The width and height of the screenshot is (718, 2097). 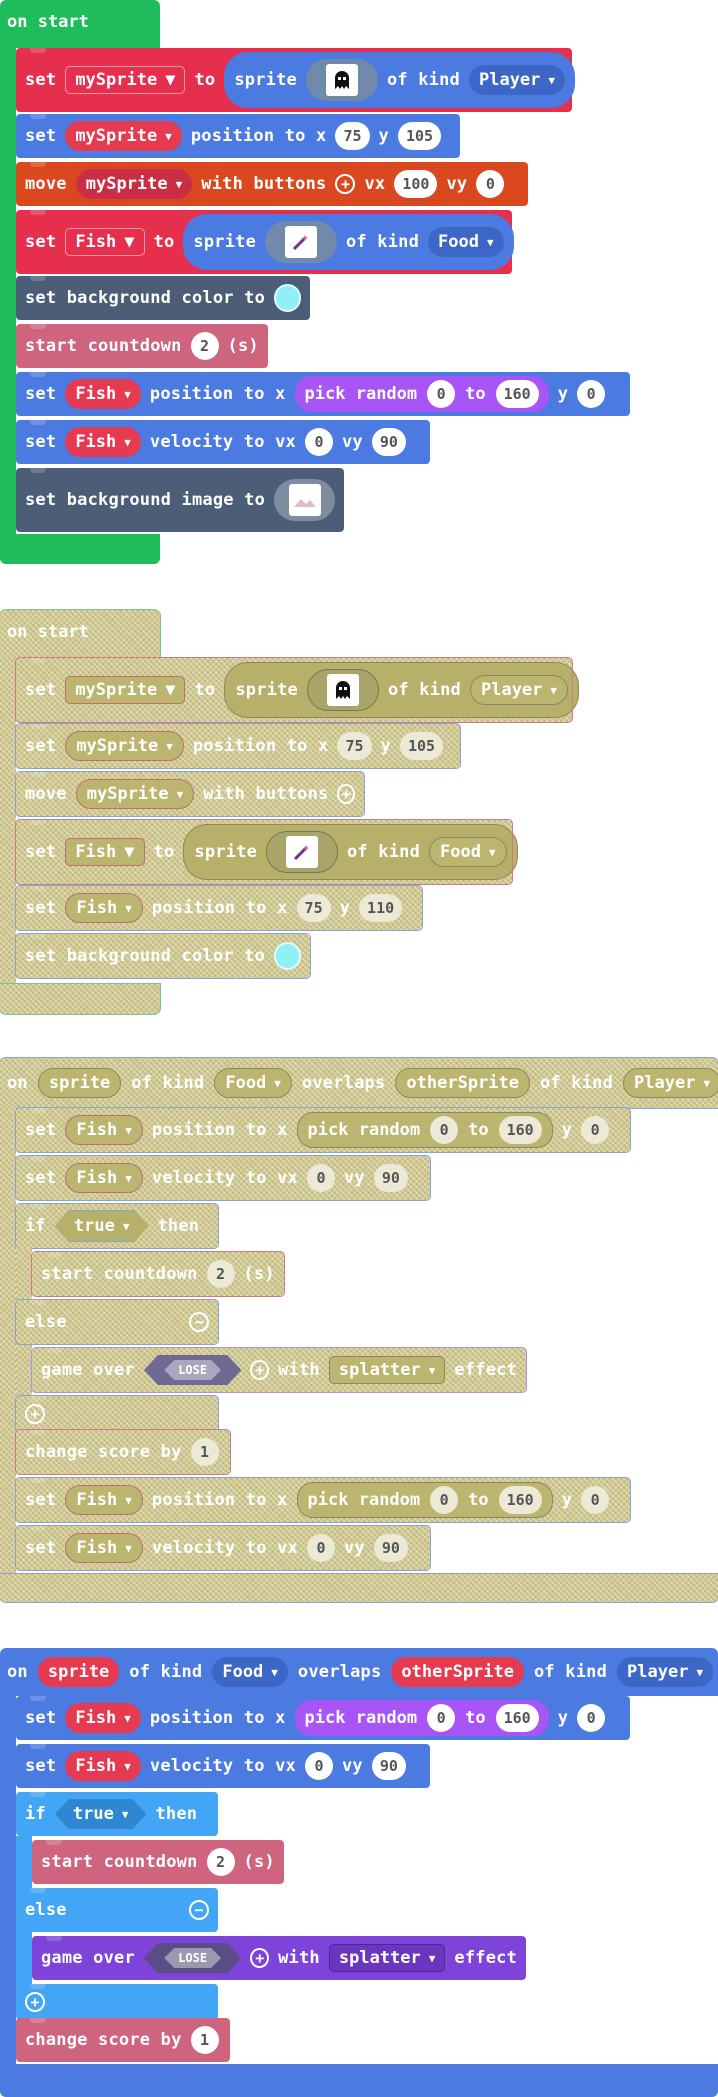 What do you see at coordinates (79, 1083) in the screenshot?
I see `sprite-variable: sprite` at bounding box center [79, 1083].